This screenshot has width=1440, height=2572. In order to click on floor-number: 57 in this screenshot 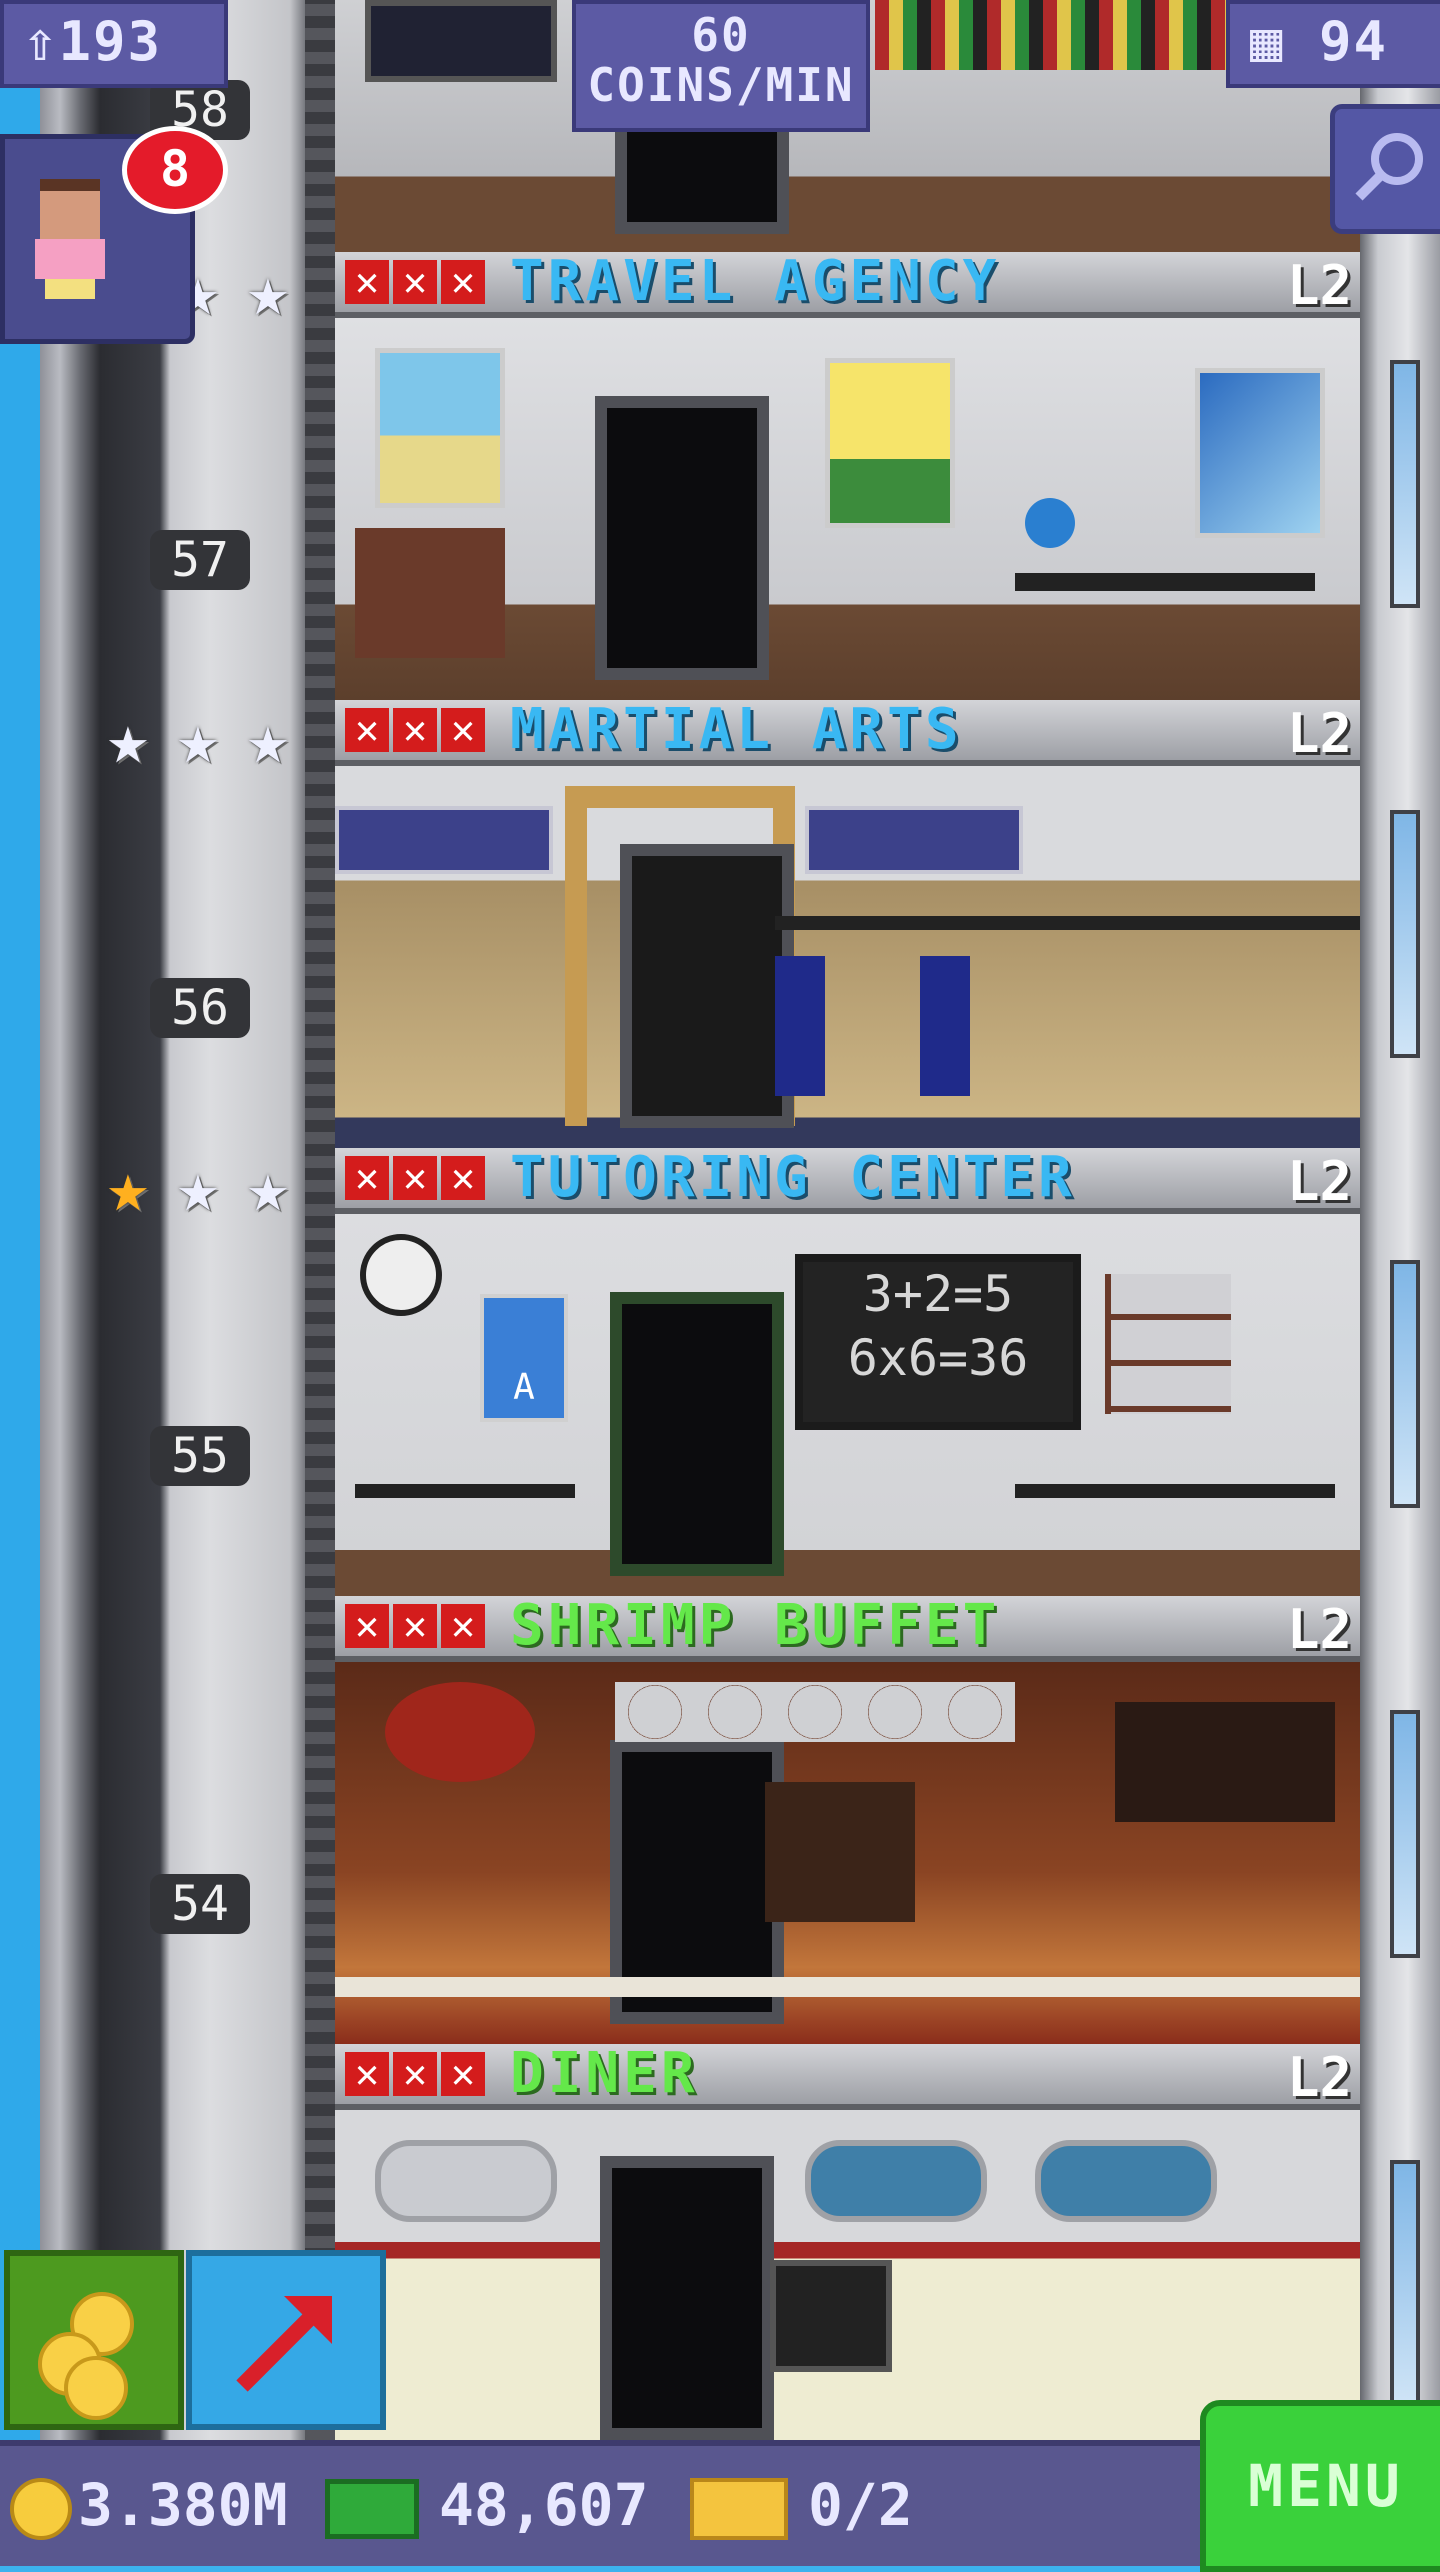, I will do `click(200, 560)`.